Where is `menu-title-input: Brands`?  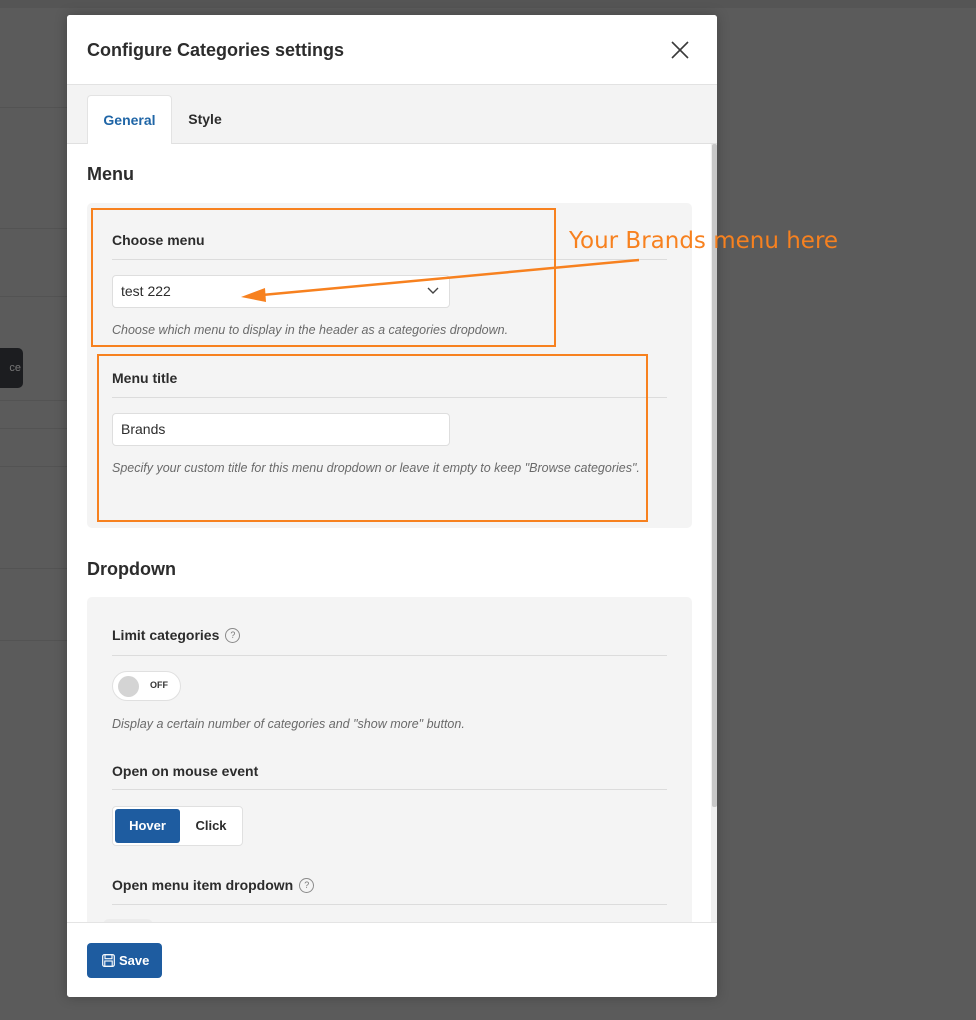
menu-title-input: Brands is located at coordinates (281, 429).